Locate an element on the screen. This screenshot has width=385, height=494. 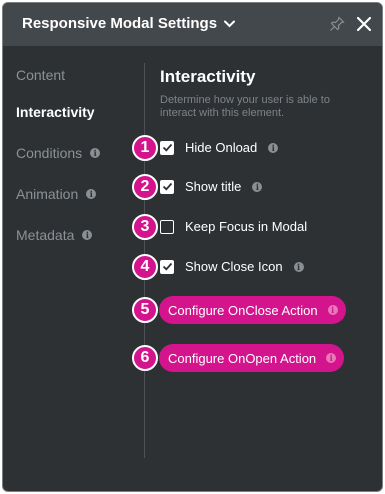
sidebar-item-conditions: Conditions i is located at coordinates (58, 153).